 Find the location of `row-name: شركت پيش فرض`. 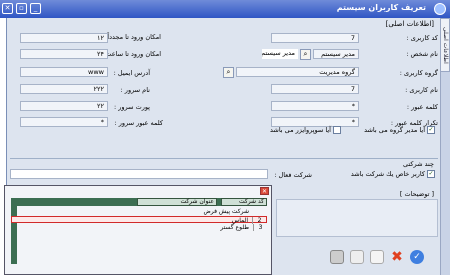

row-name: شركت پيش فرض is located at coordinates (226, 211).